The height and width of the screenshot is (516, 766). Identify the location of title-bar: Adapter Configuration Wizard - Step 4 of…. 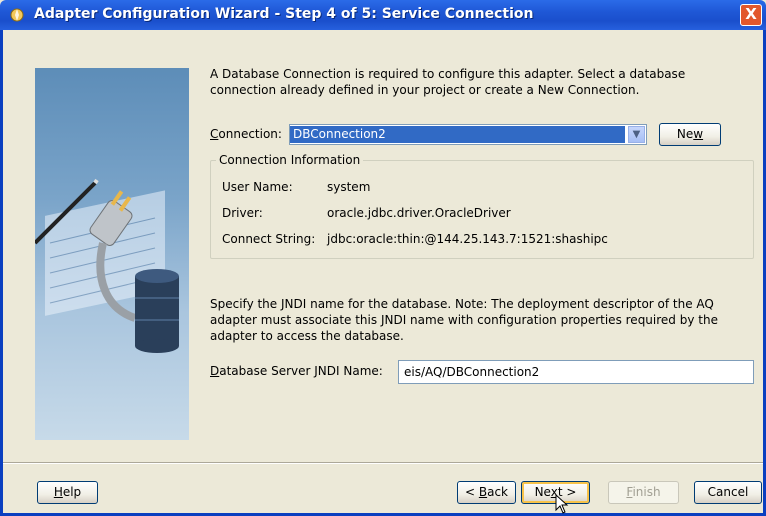
(383, 15).